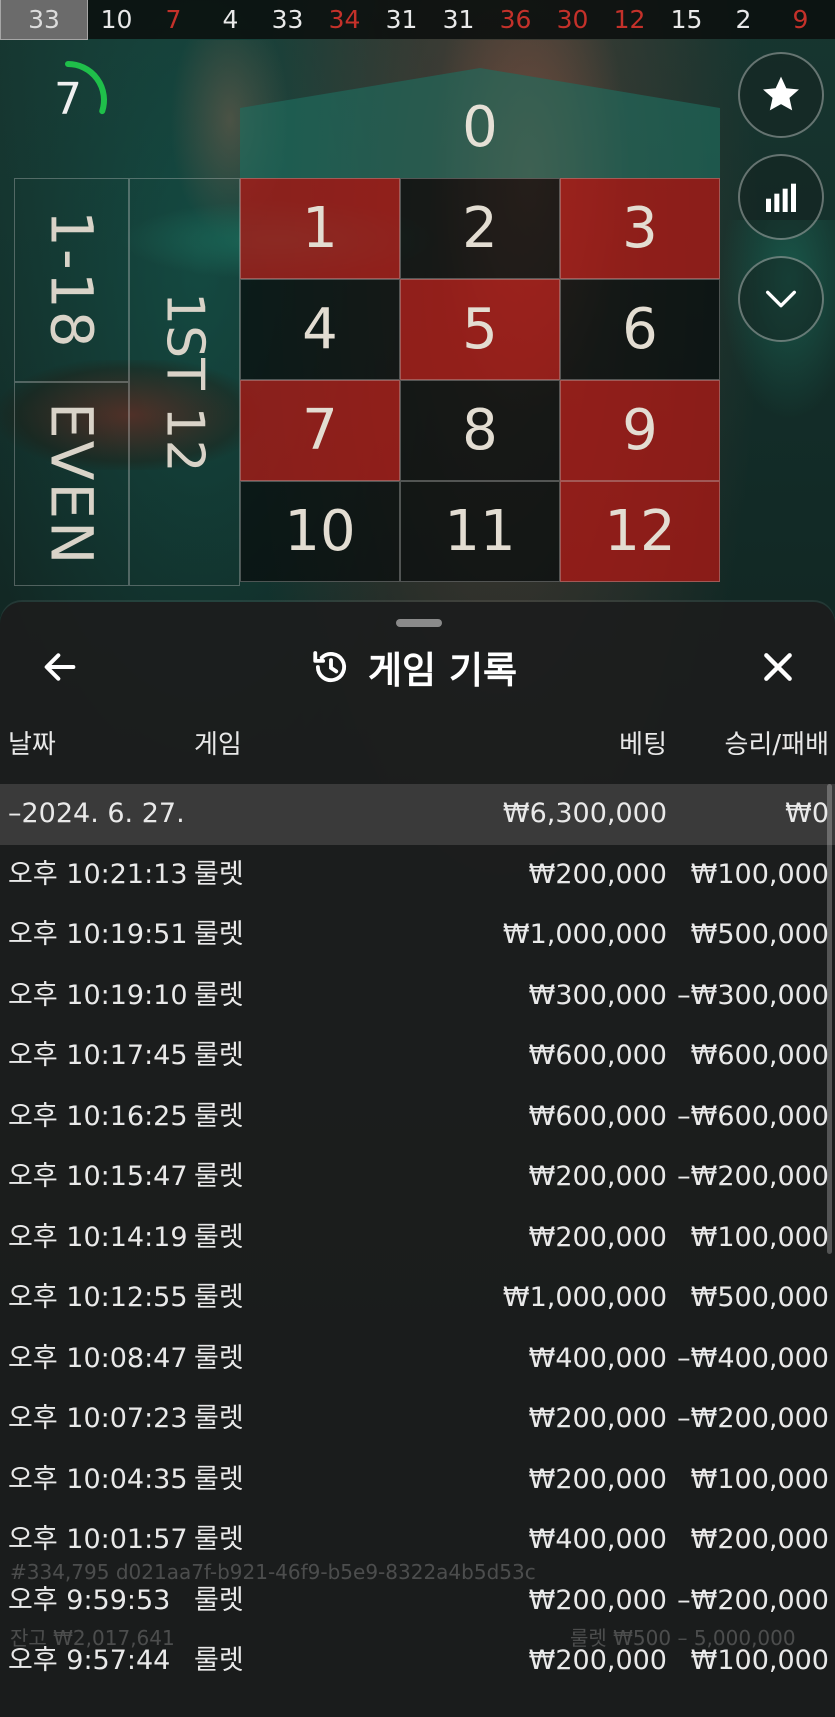 Image resolution: width=835 pixels, height=1717 pixels. I want to click on row-win-loss: –₩600,000, so click(753, 1116).